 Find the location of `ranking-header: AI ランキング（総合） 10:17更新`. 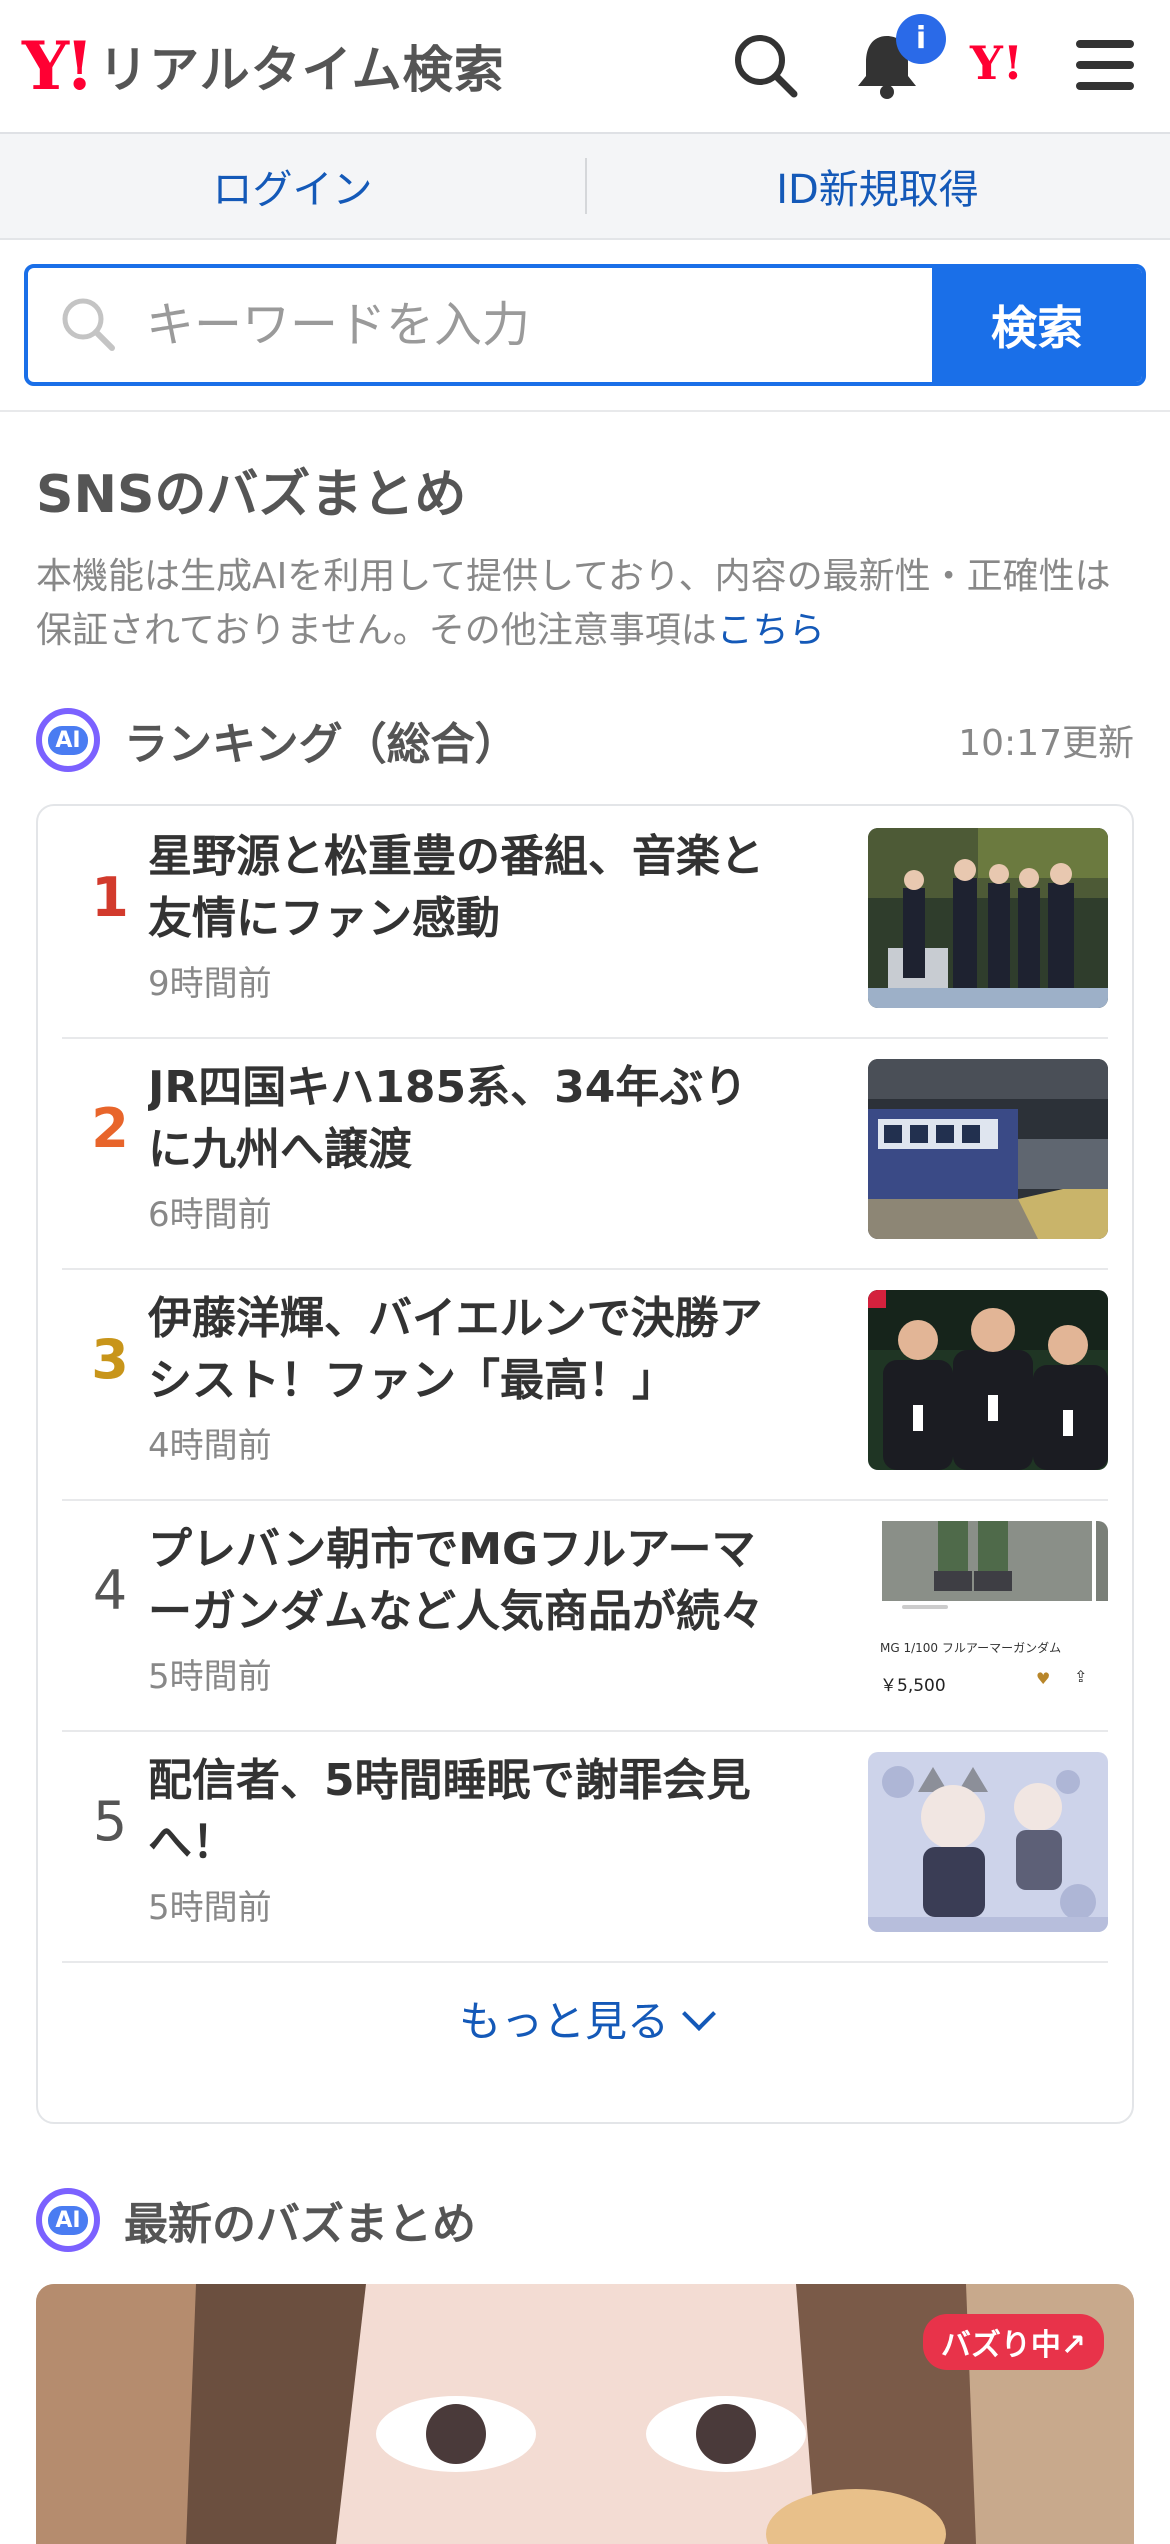

ranking-header: AI ランキング（総合） 10:17更新 is located at coordinates (585, 740).